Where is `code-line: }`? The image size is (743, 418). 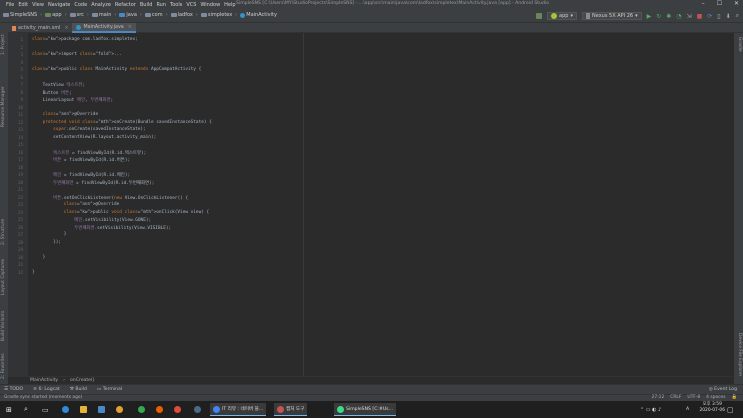
code-line: } is located at coordinates (33, 272).